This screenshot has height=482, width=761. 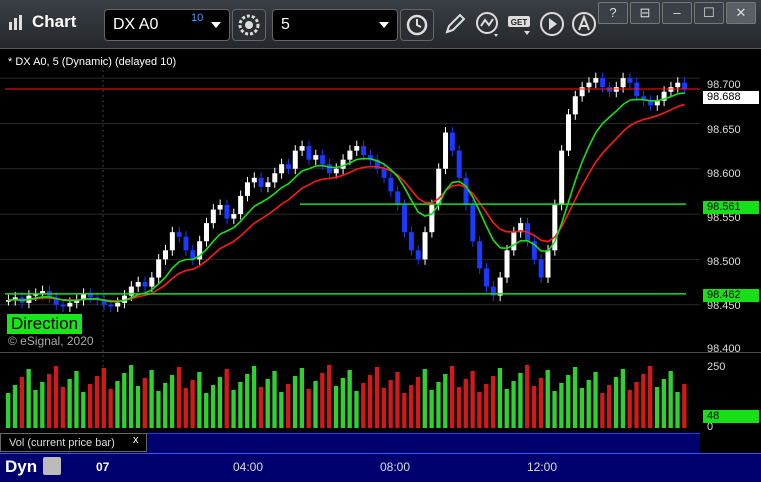 I want to click on price-tick: 98.650, so click(x=724, y=130).